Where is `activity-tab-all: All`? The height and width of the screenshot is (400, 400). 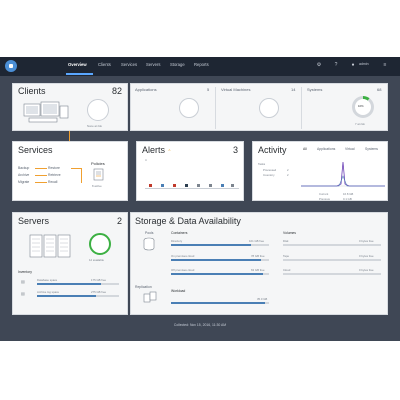
activity-tab-all: All is located at coordinates (305, 149).